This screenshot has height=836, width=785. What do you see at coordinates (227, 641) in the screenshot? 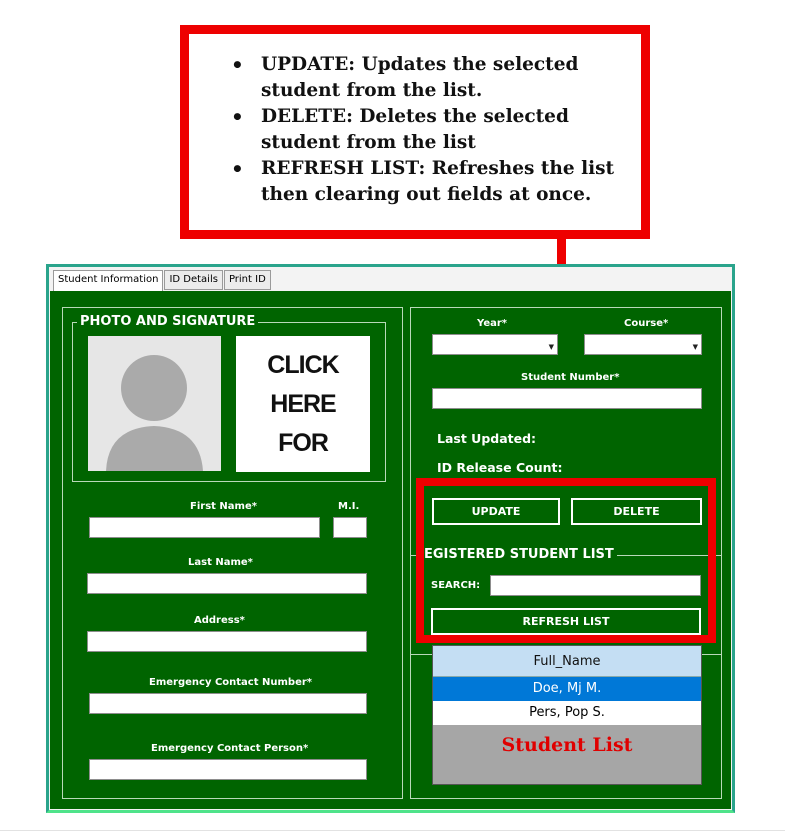
I see `address-input` at bounding box center [227, 641].